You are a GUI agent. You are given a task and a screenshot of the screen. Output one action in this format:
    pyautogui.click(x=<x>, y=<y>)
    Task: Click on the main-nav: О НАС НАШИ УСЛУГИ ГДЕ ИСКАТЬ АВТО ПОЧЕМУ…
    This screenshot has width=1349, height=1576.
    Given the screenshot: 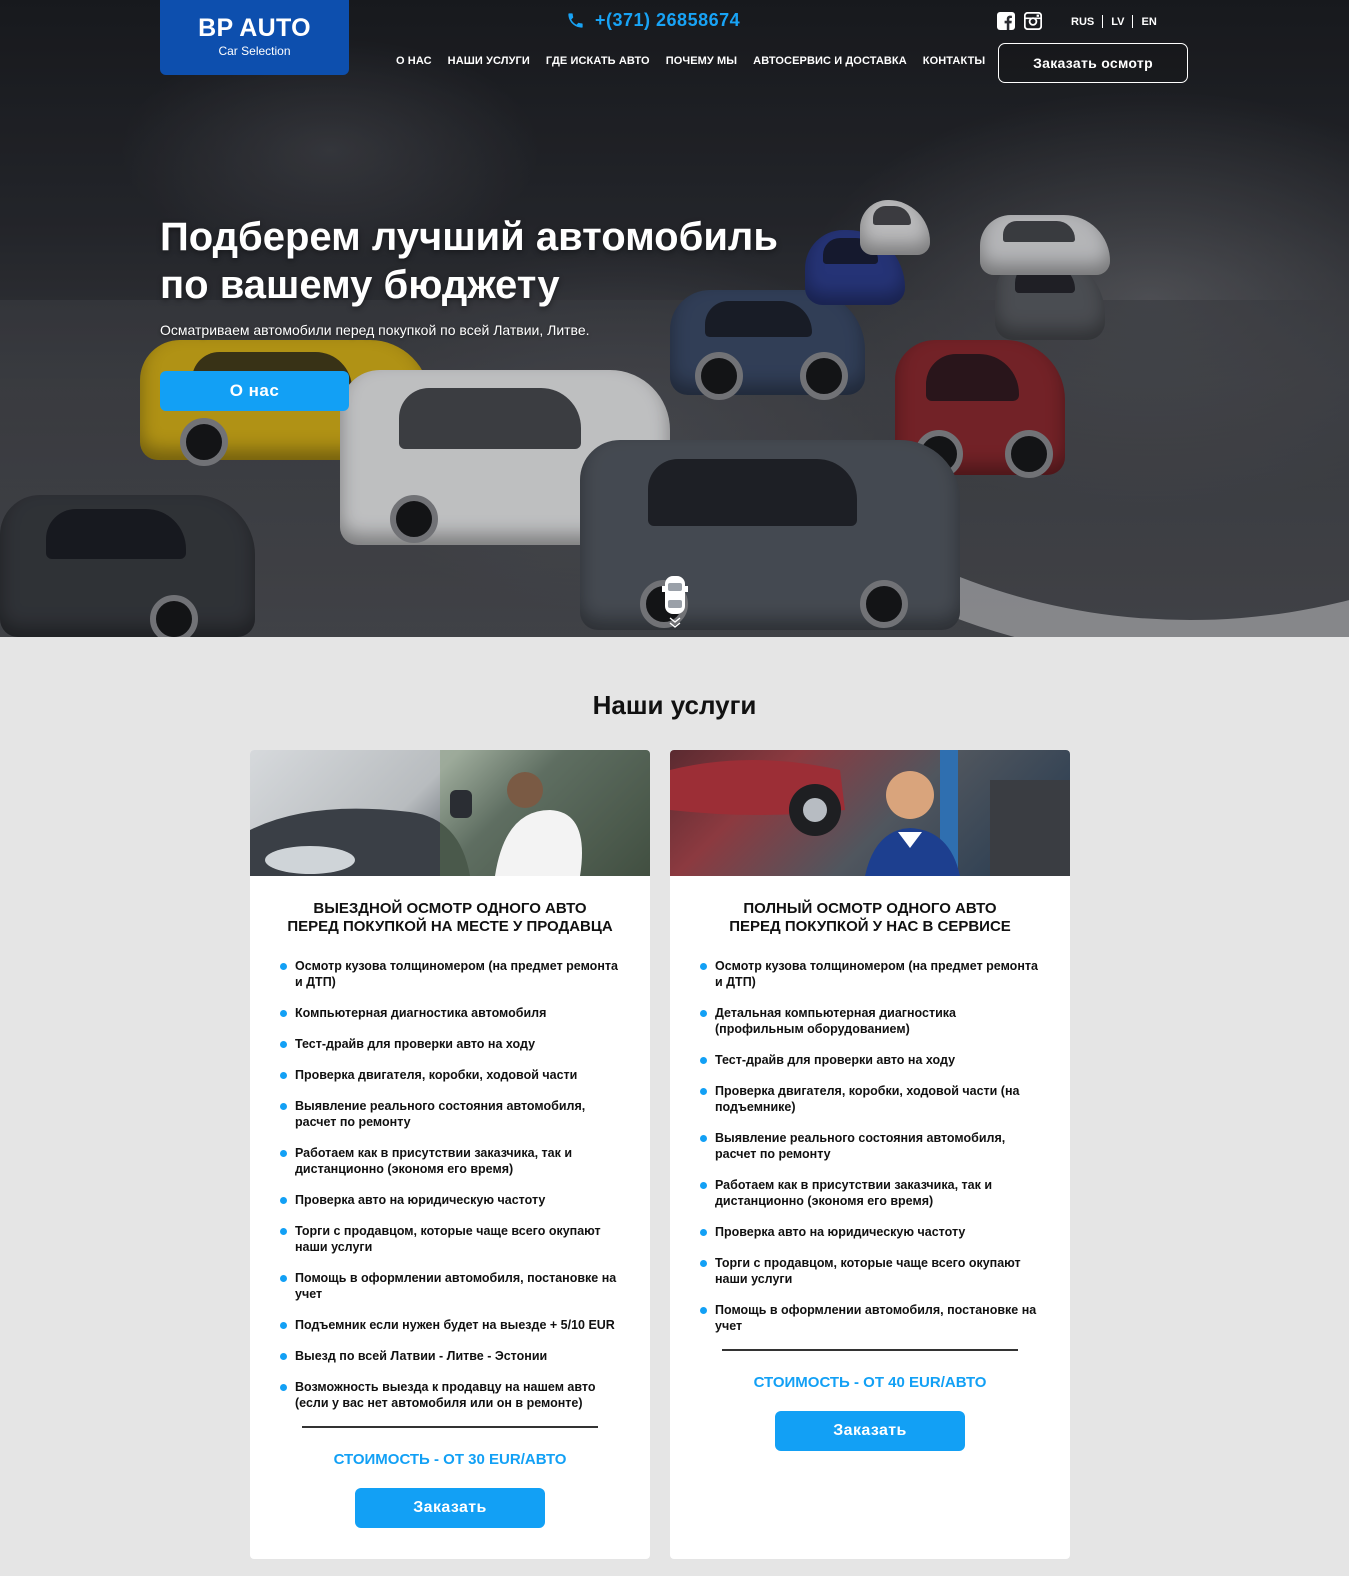 What is the action you would take?
    pyautogui.click(x=690, y=61)
    